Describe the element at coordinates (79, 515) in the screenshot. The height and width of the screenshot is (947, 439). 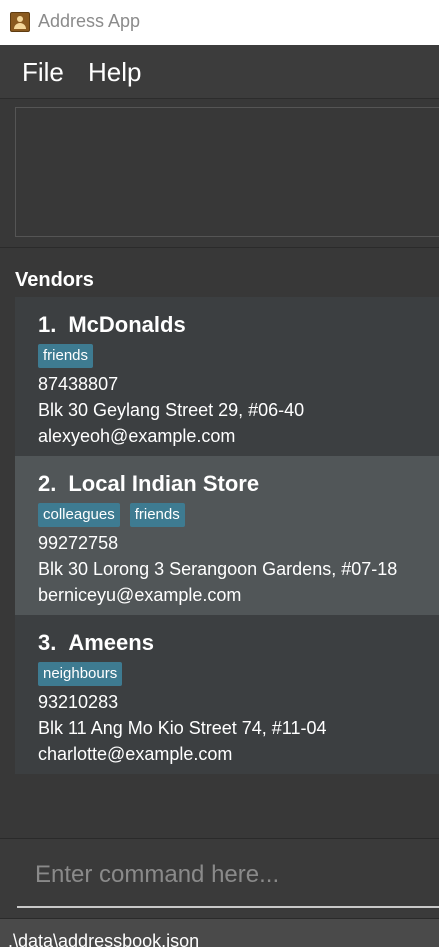
I see `tag: colleagues` at that location.